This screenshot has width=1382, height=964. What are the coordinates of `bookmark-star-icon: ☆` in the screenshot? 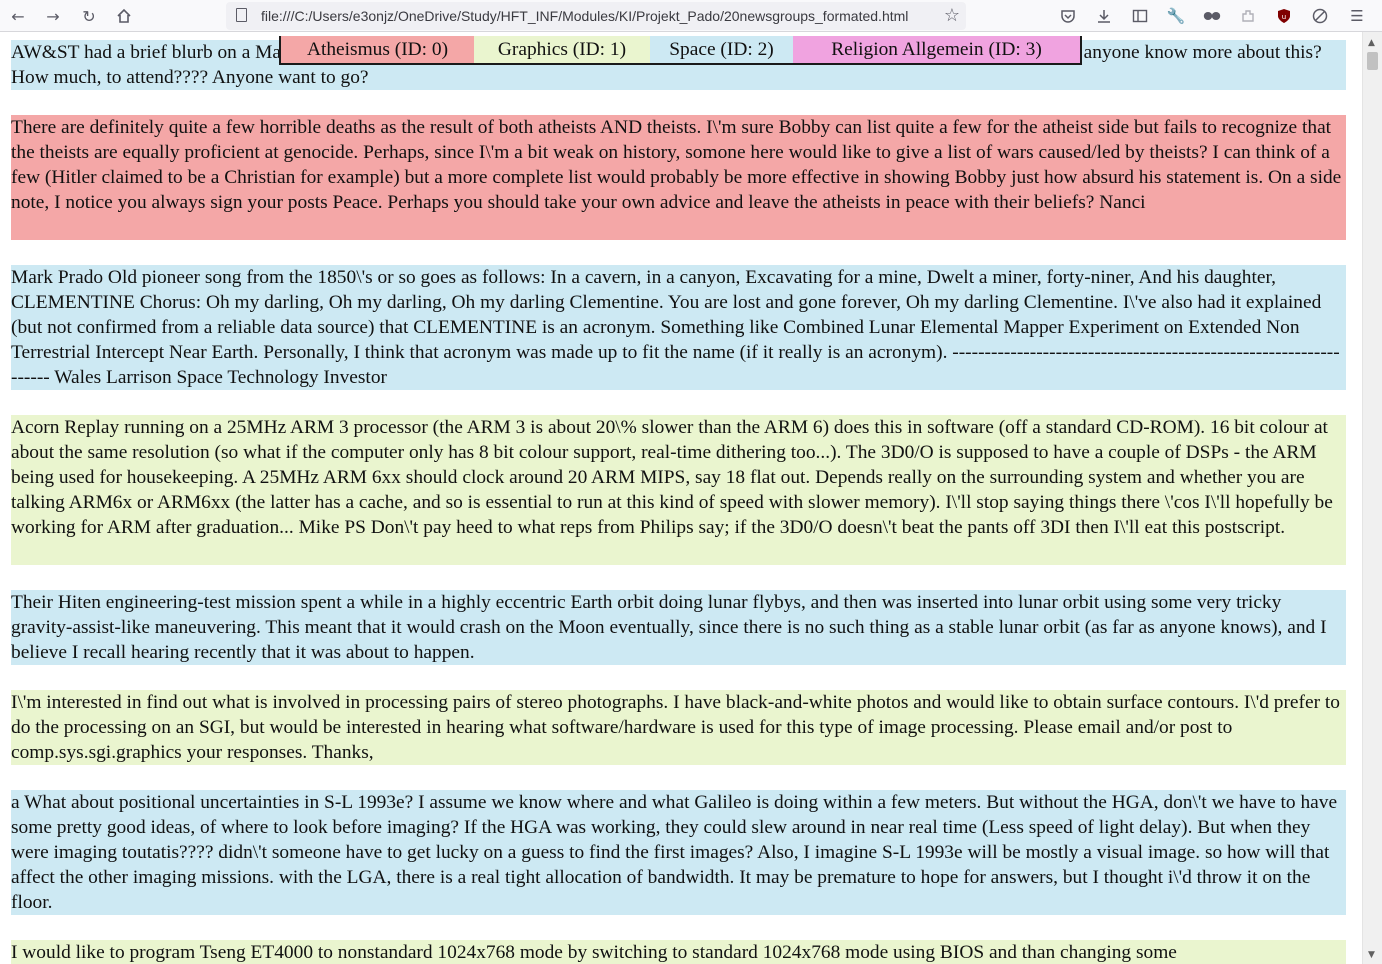 It's located at (952, 15).